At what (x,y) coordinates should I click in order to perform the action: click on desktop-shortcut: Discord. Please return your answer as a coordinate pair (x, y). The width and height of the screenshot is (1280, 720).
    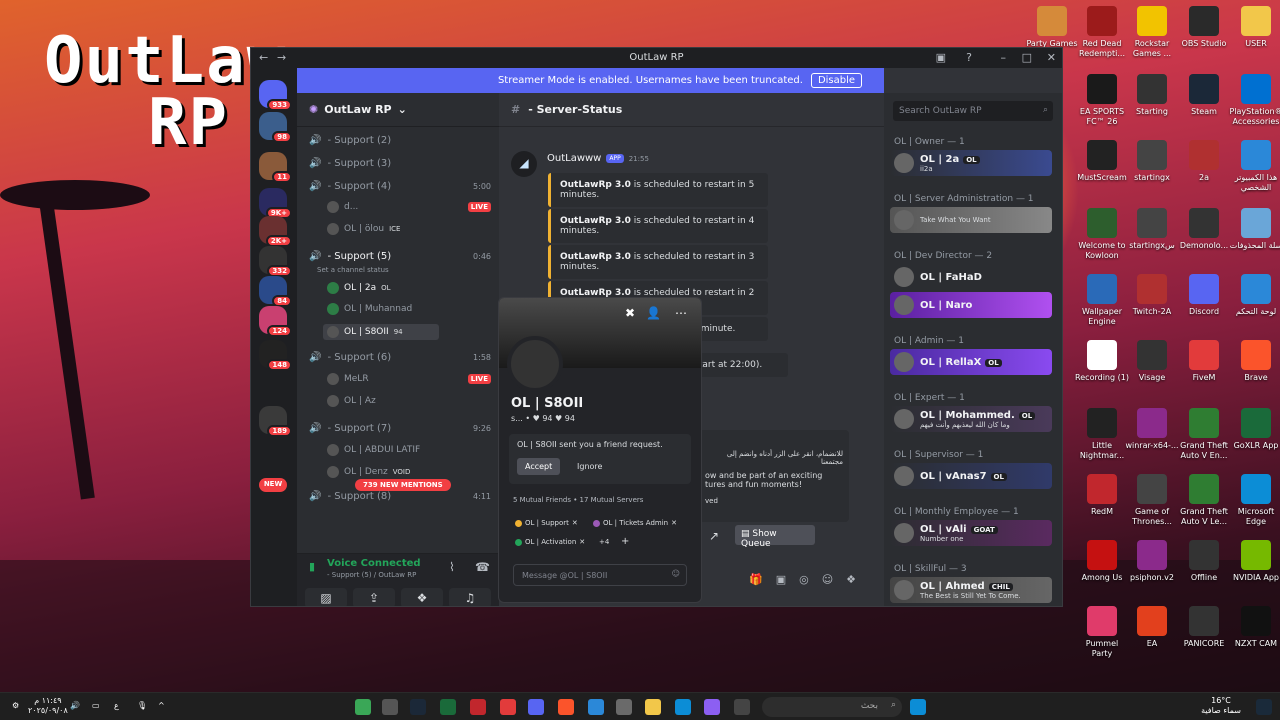
    Looking at the image, I should click on (1204, 295).